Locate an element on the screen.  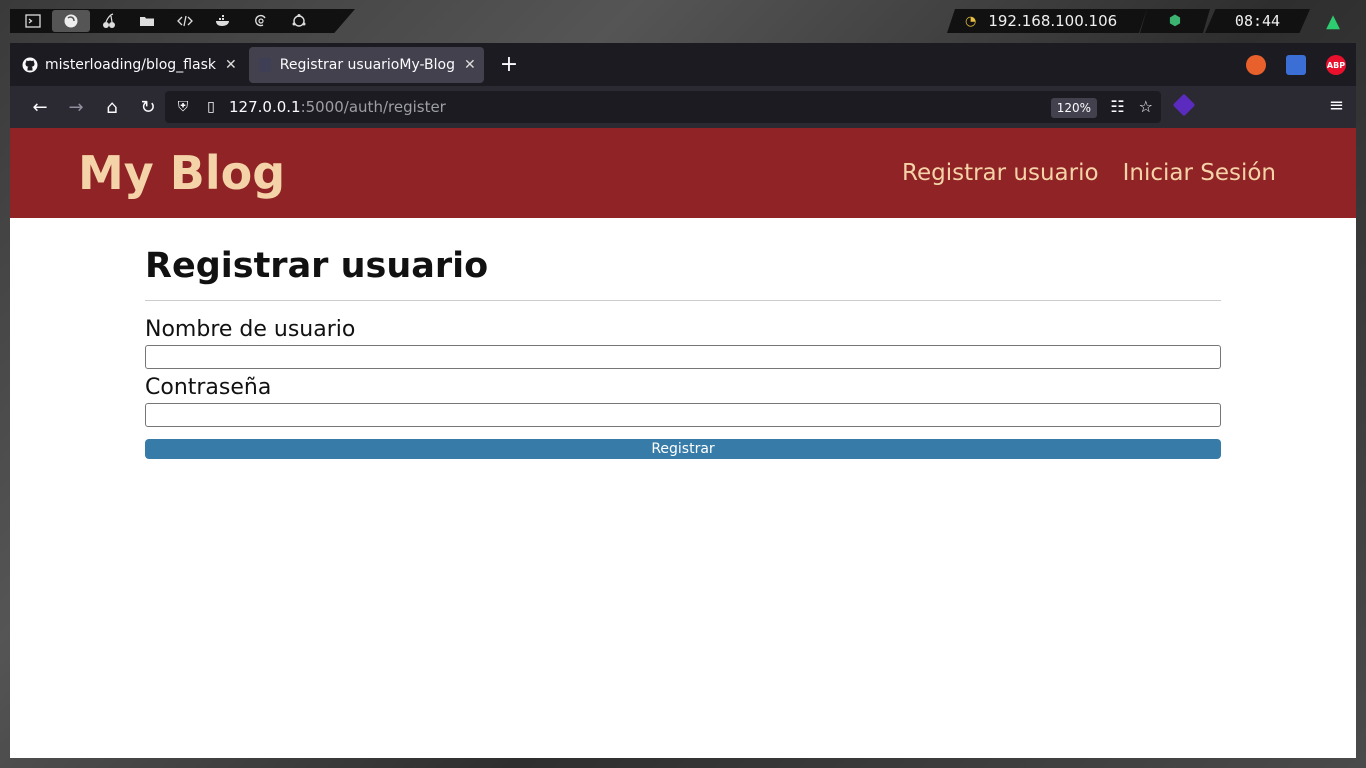
zoom-badge: 120% is located at coordinates (1073, 108).